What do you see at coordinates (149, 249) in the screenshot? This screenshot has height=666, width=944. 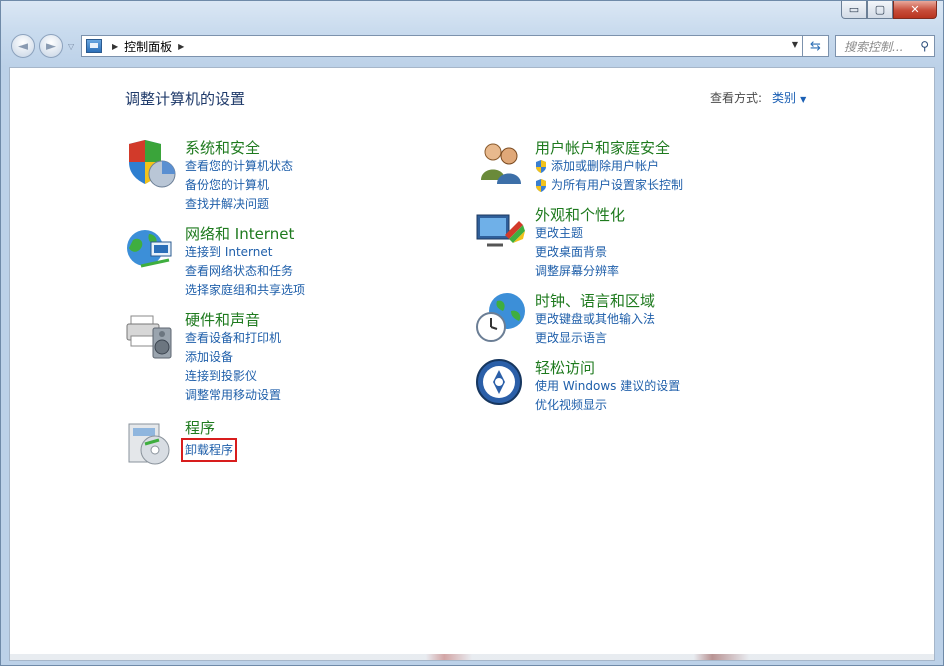 I see `network-globe-icon` at bounding box center [149, 249].